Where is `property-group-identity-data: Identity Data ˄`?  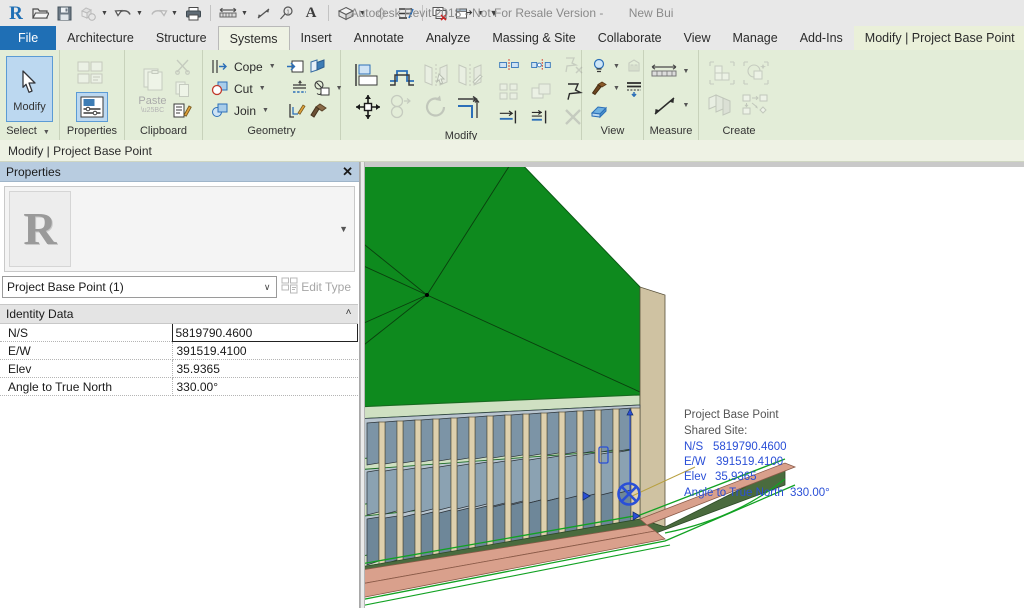 property-group-identity-data: Identity Data ˄ is located at coordinates (179, 314).